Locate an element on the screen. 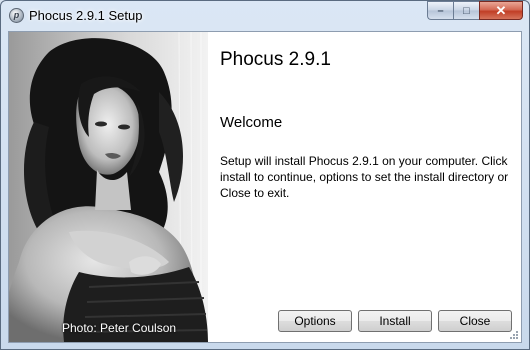  maximize-icon: □ is located at coordinates (466, 10).